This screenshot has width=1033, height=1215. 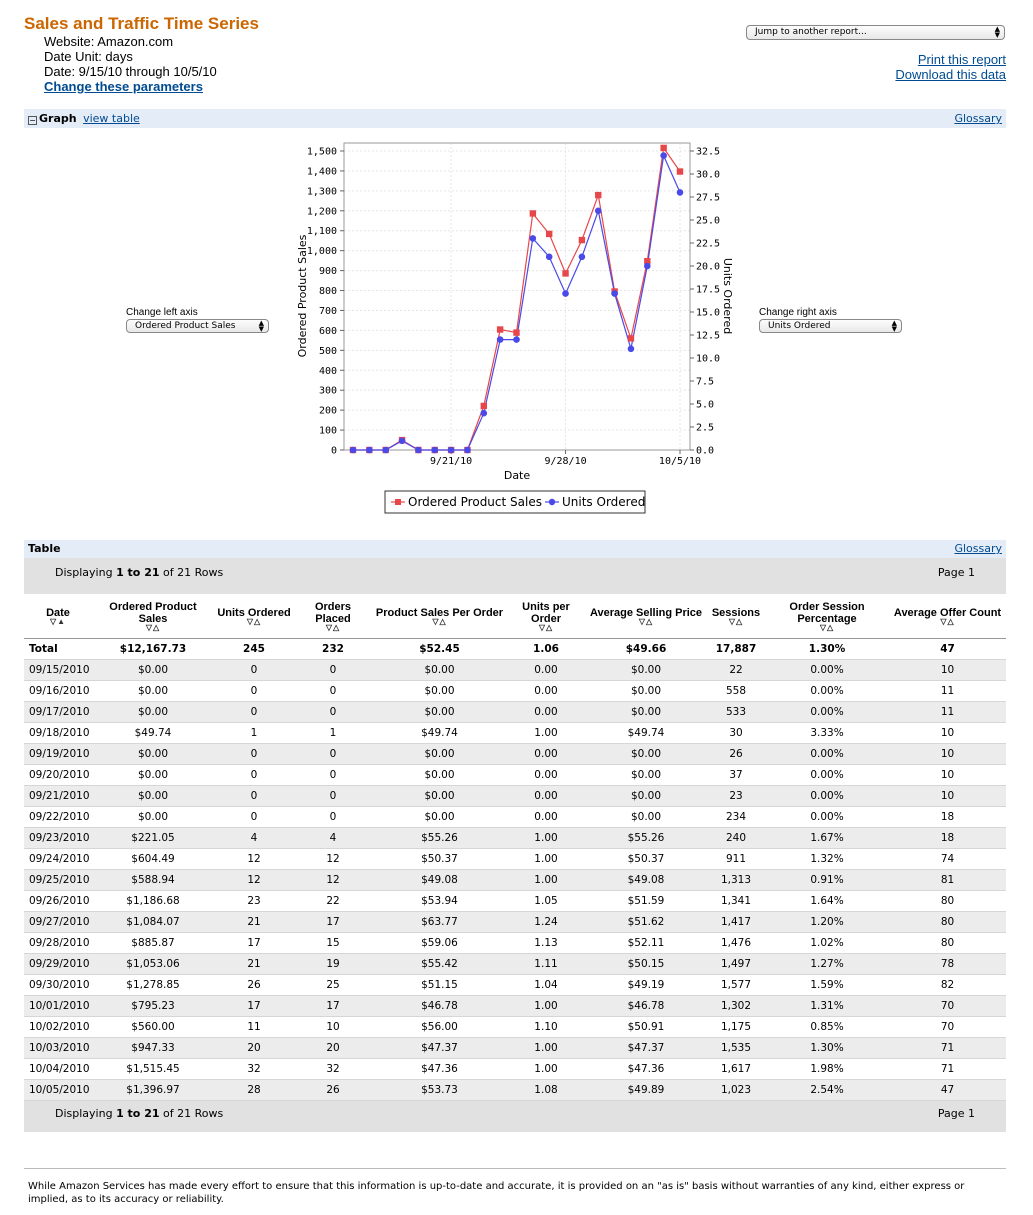 I want to click on y-tick-label: 1,400, so click(x=322, y=171).